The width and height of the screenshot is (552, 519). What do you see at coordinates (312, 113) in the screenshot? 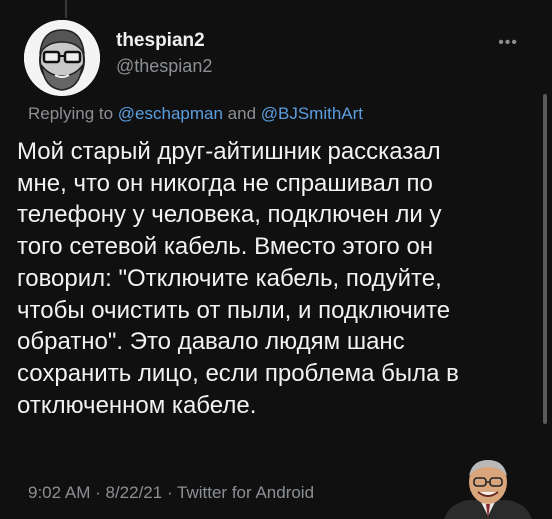
I see `mention-link-bjsmithart: @BJSmithArt` at bounding box center [312, 113].